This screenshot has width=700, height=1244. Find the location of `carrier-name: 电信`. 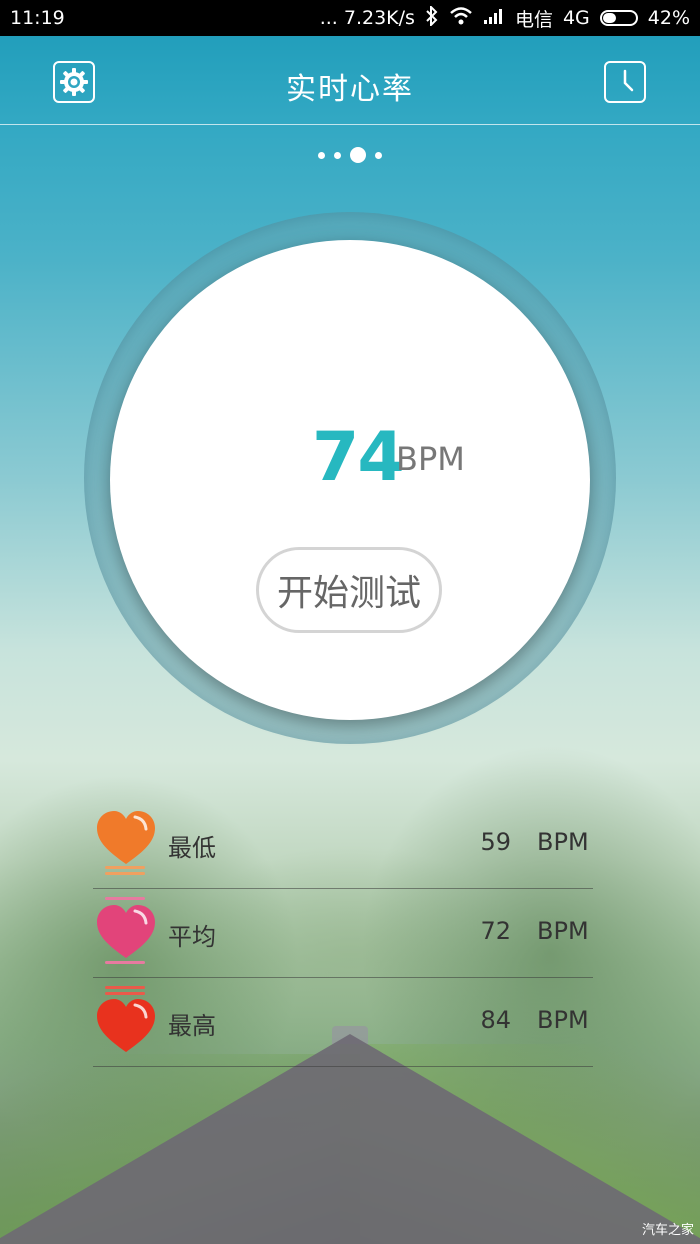

carrier-name: 电信 is located at coordinates (533, 19).